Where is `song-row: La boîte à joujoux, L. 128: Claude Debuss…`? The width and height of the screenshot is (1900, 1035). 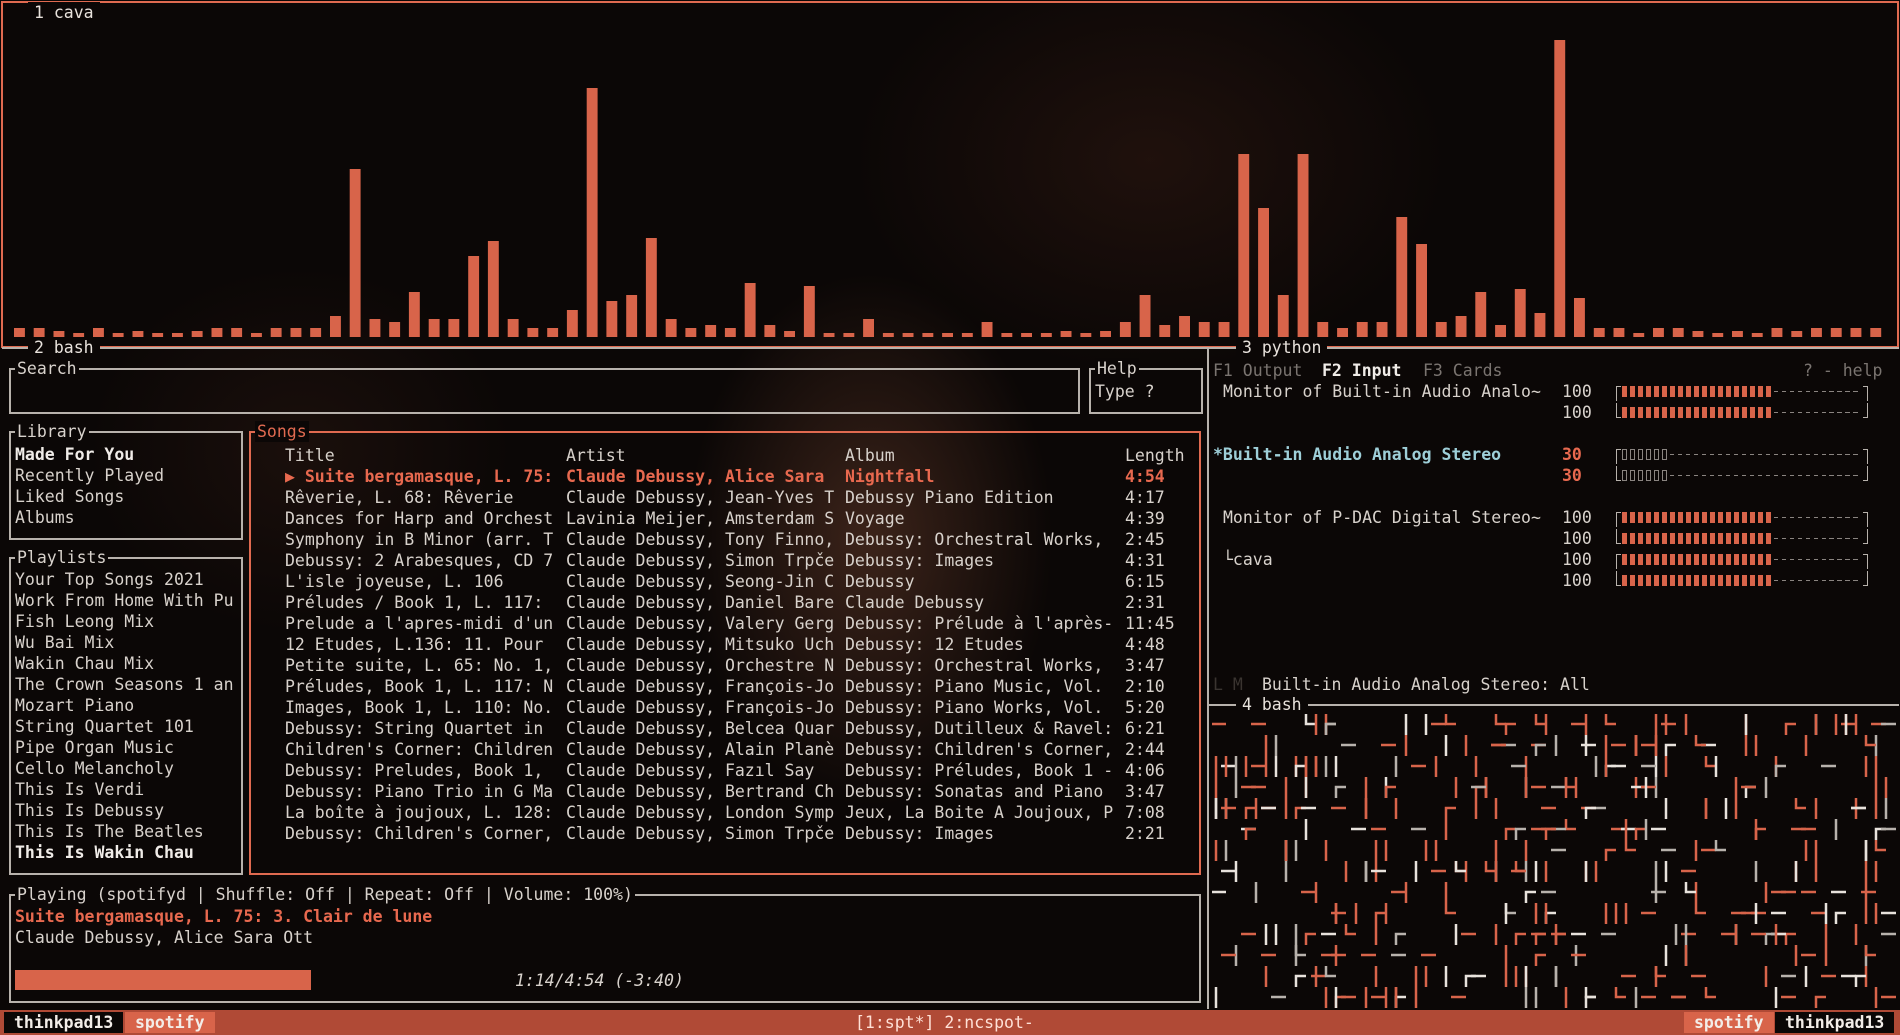
song-row: La boîte à joujoux, L. 128: Claude Debuss… is located at coordinates (724, 812).